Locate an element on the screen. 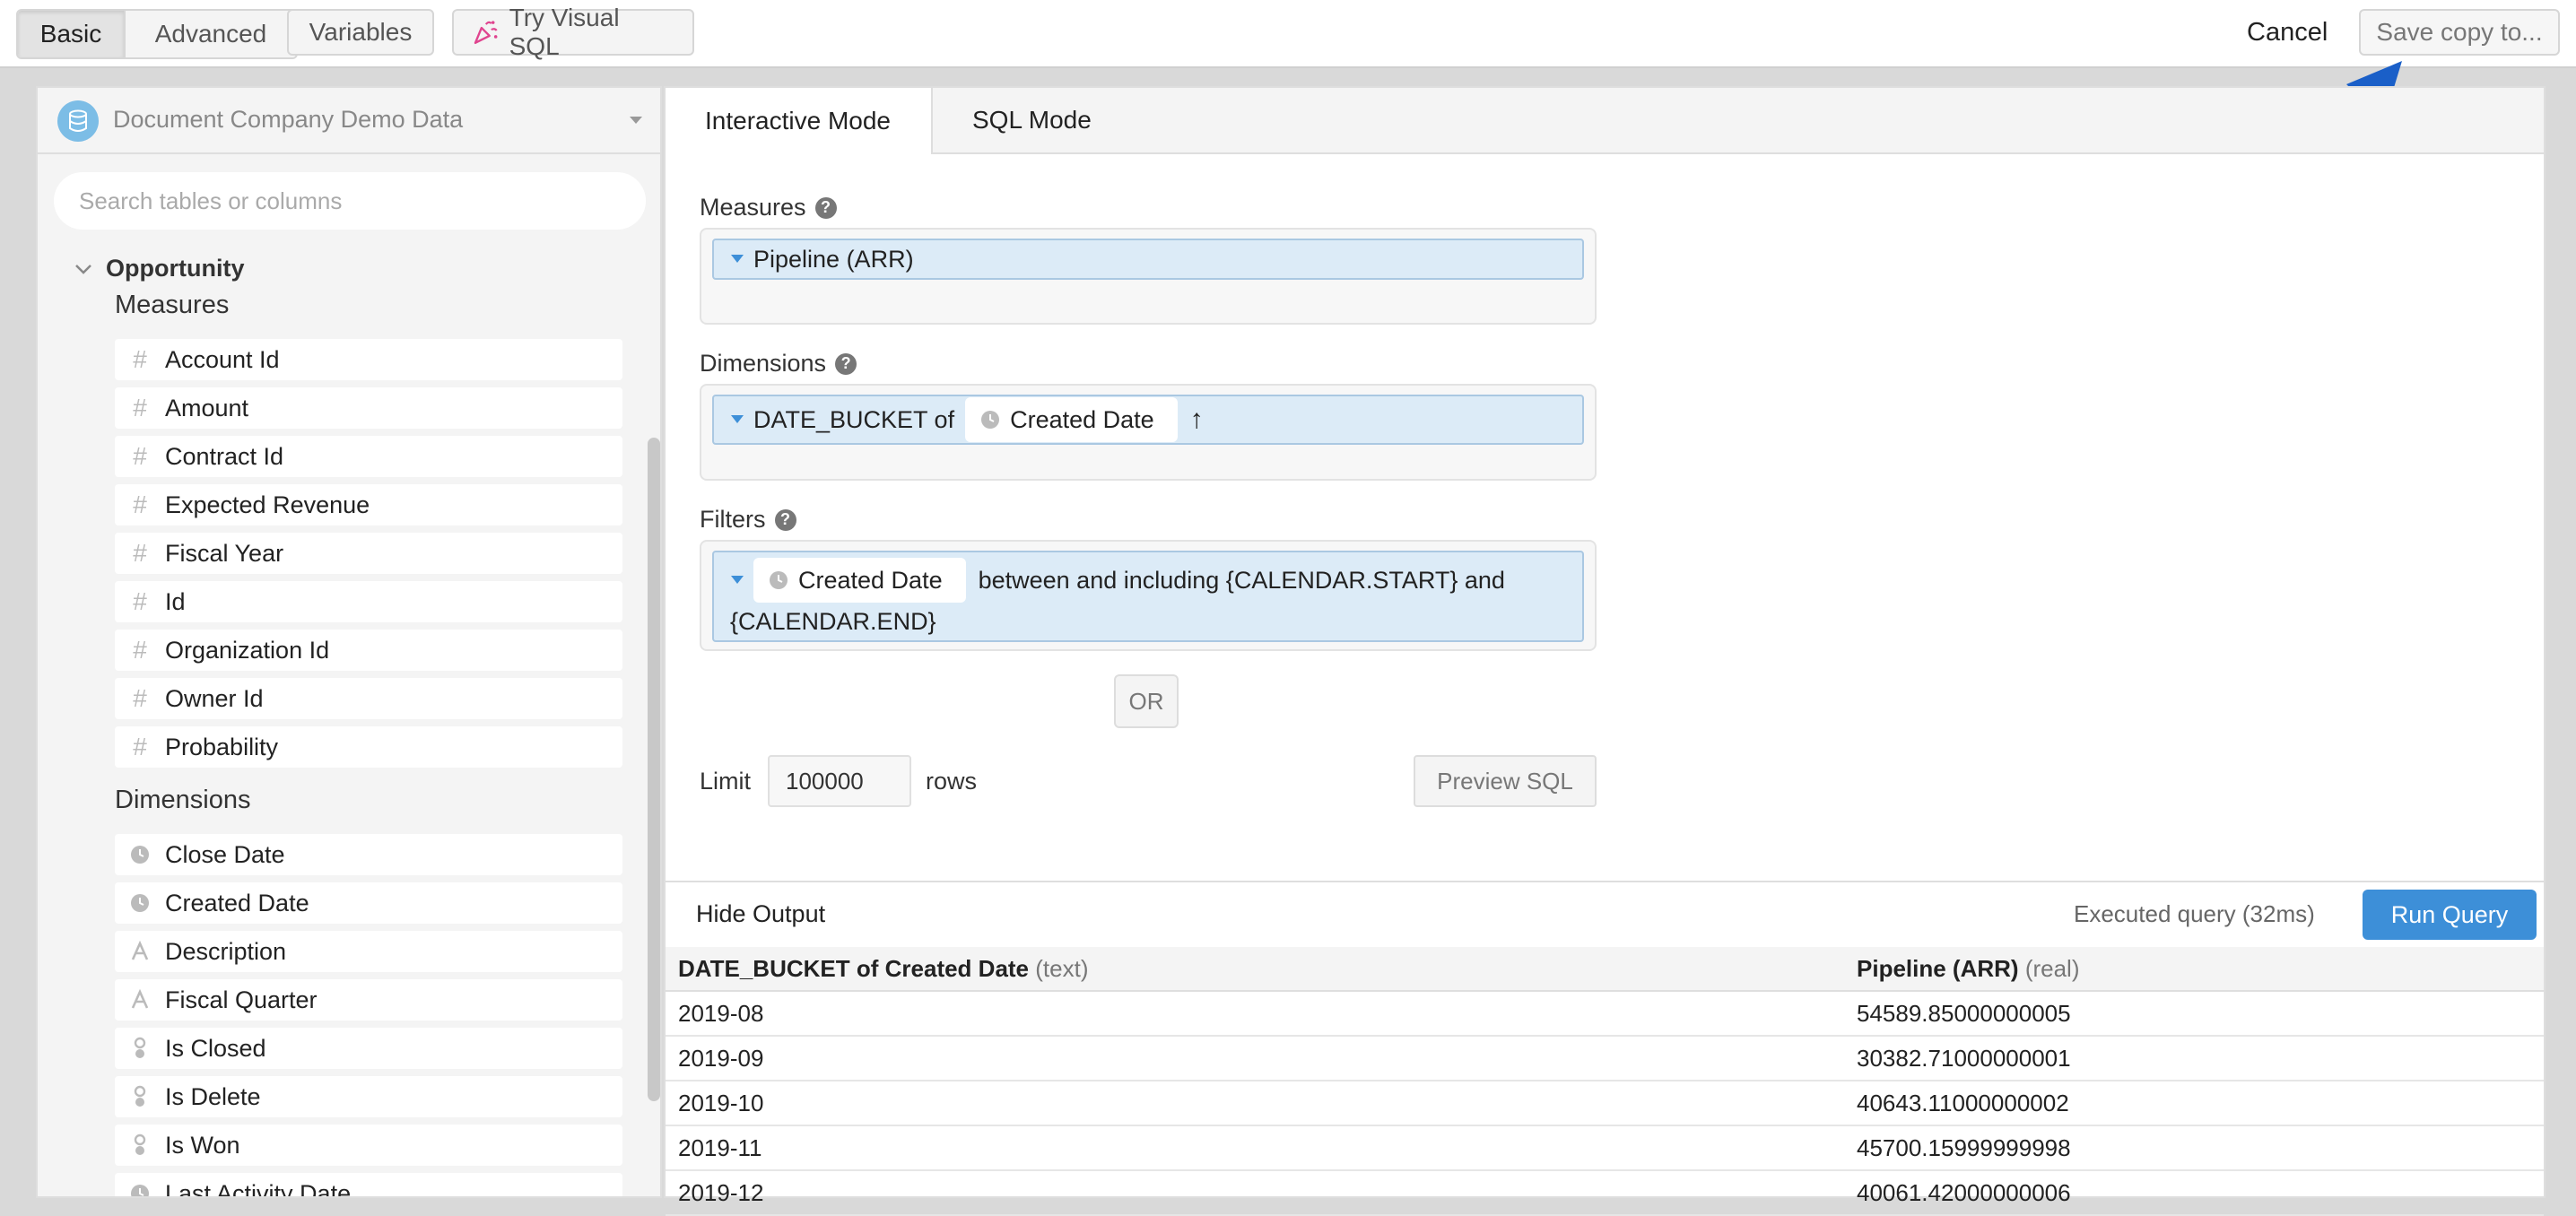 The height and width of the screenshot is (1216, 2576). field-item: # Fiscal Year is located at coordinates (368, 553).